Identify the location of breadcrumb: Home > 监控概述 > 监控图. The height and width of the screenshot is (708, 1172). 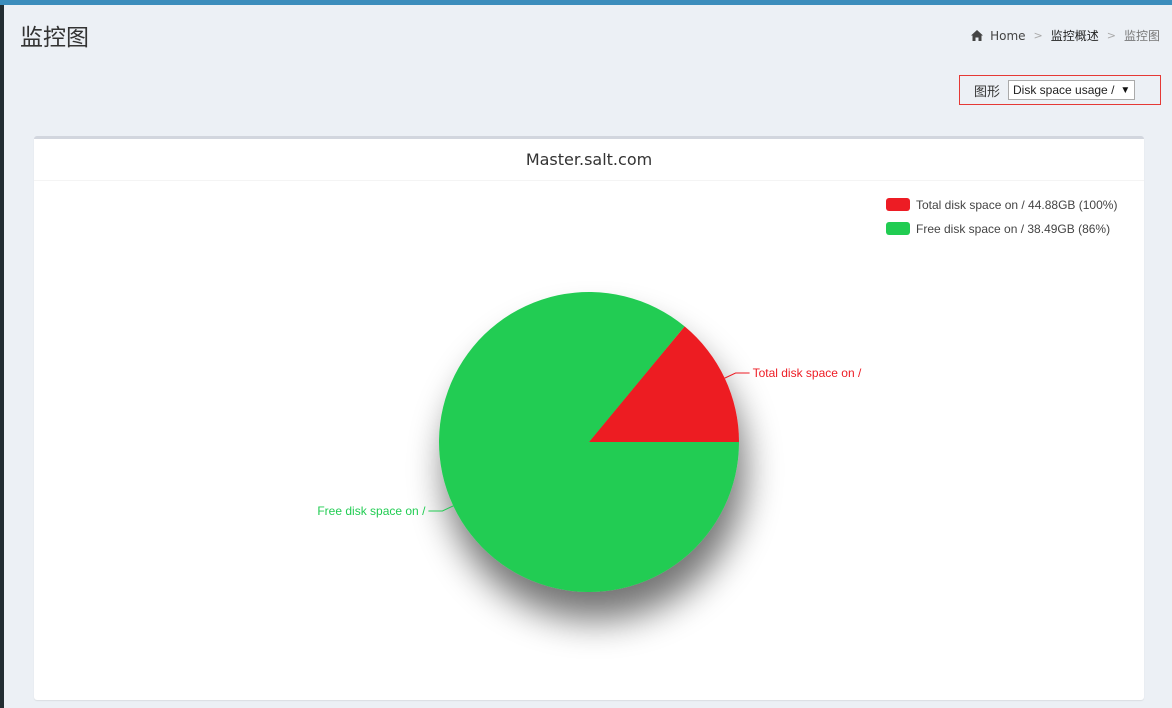
(1065, 35).